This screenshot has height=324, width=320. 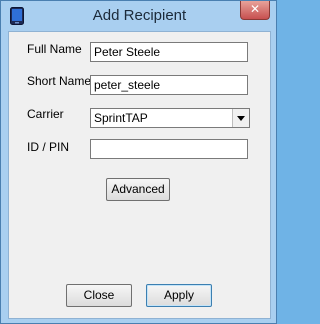 I want to click on carrier-selected-value: SprintTAP, so click(x=121, y=118).